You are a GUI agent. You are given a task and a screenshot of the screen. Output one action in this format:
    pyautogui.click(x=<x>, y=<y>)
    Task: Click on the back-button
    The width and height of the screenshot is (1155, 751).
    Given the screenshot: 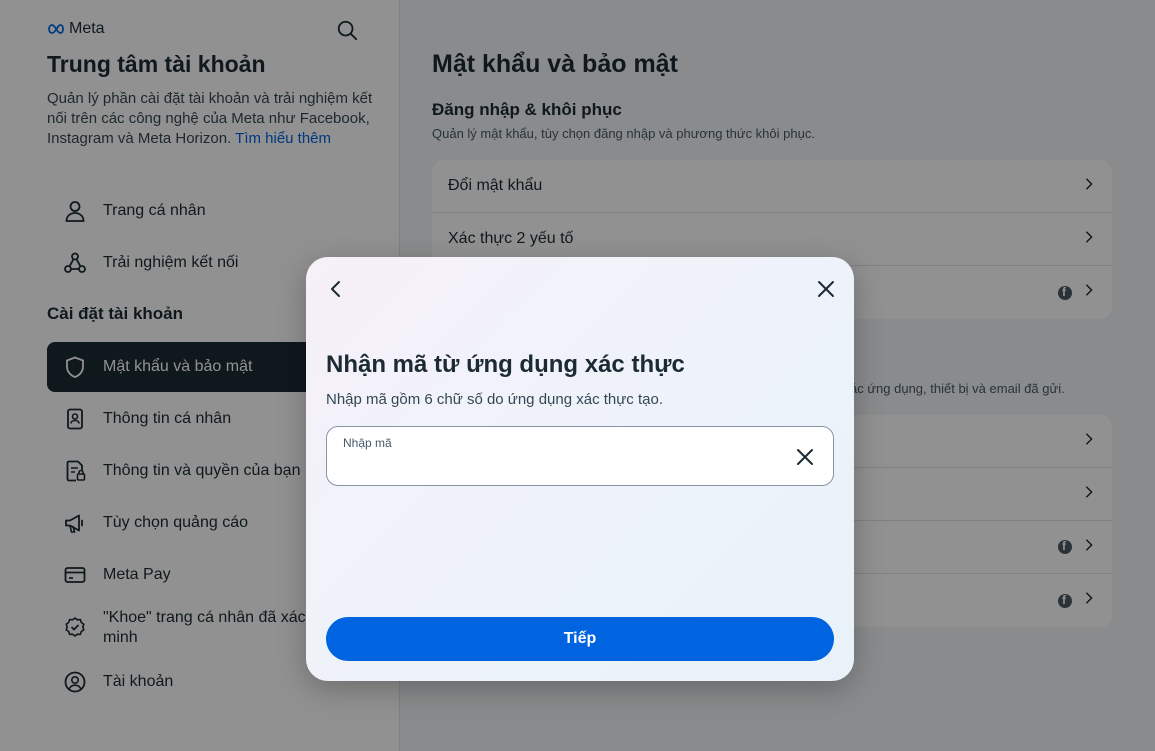 What is the action you would take?
    pyautogui.click(x=336, y=289)
    